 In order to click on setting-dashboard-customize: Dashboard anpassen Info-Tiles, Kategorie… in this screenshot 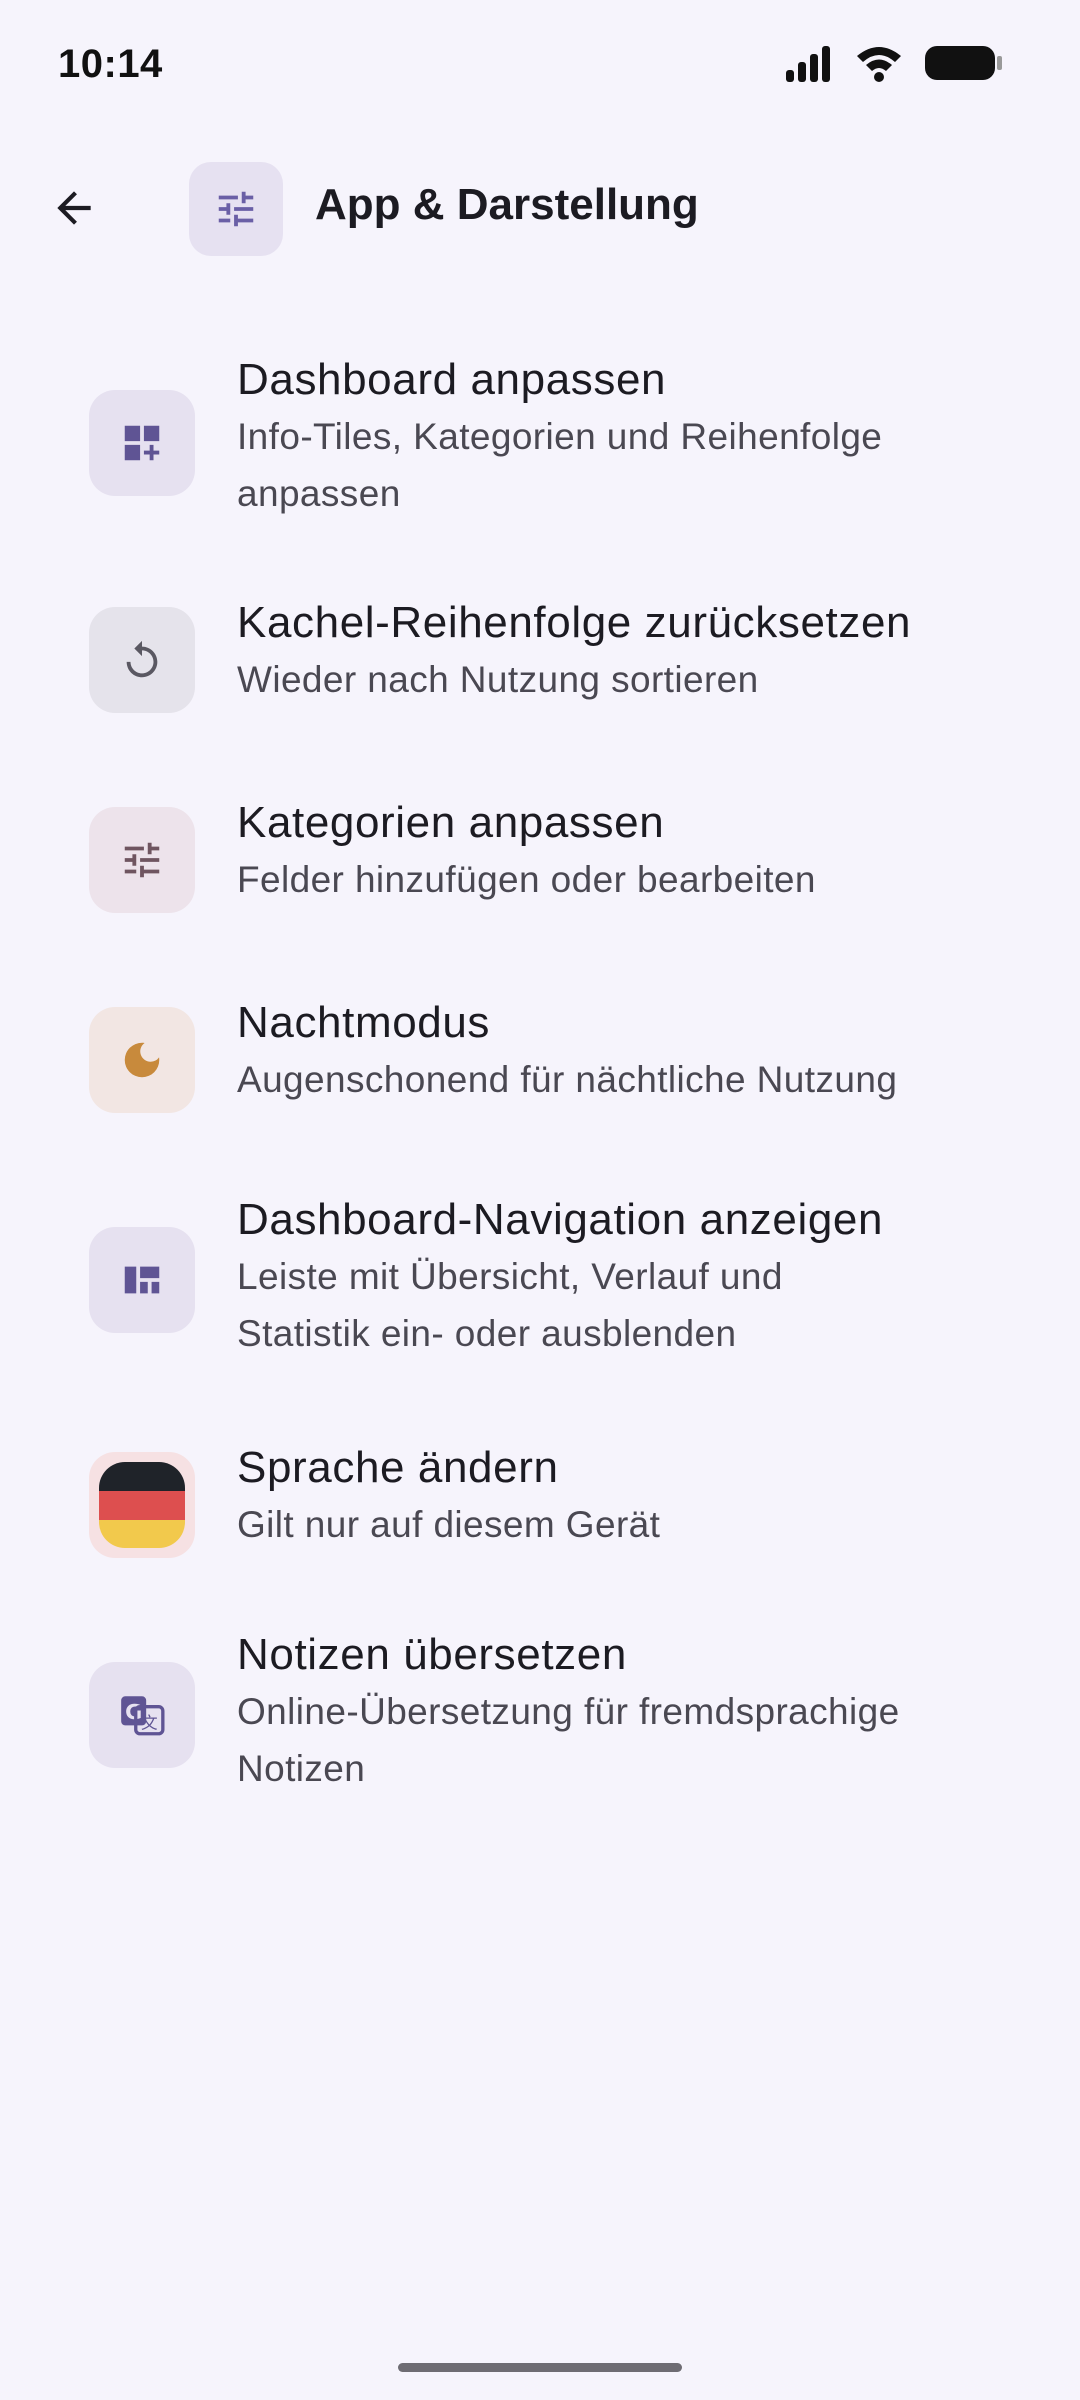, I will do `click(540, 435)`.